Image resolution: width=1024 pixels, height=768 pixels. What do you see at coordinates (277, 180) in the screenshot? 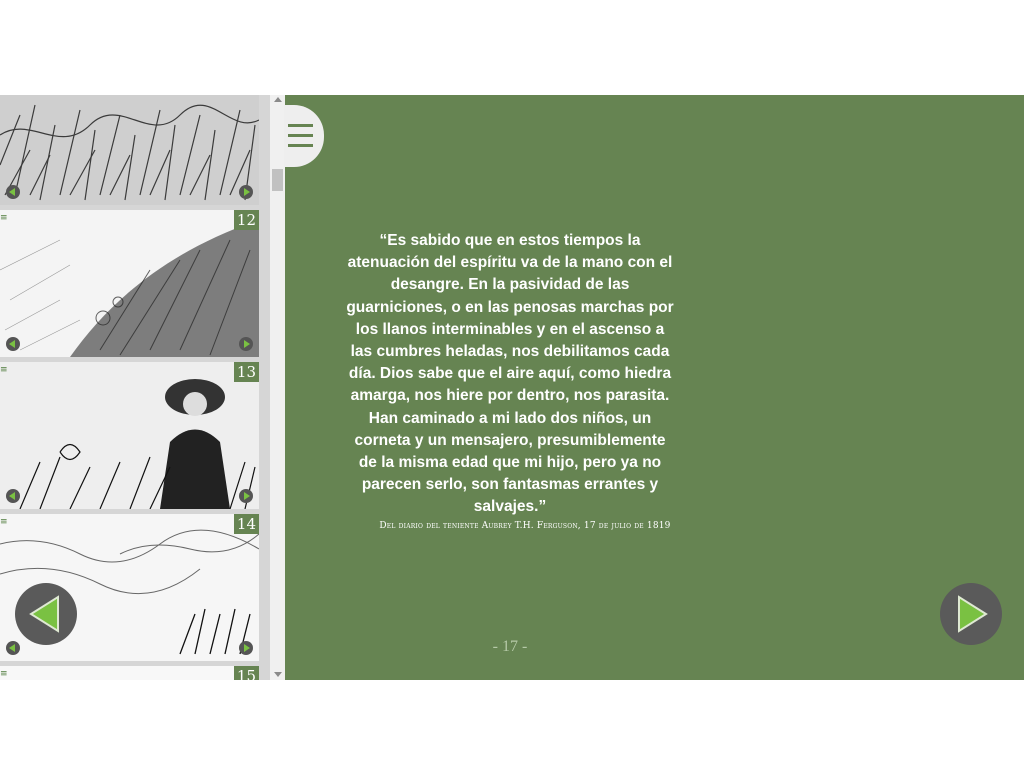
I see `scrollbar-thumb` at bounding box center [277, 180].